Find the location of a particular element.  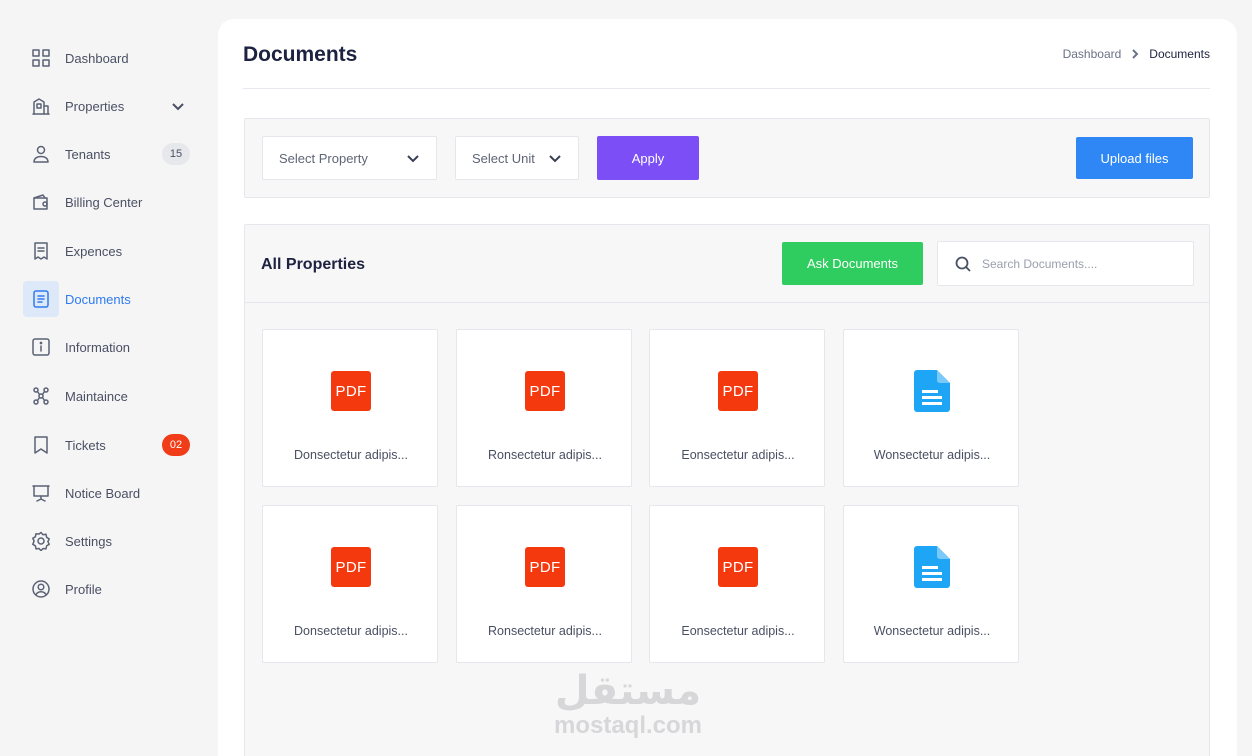

property-select: Select Property is located at coordinates (349, 158).